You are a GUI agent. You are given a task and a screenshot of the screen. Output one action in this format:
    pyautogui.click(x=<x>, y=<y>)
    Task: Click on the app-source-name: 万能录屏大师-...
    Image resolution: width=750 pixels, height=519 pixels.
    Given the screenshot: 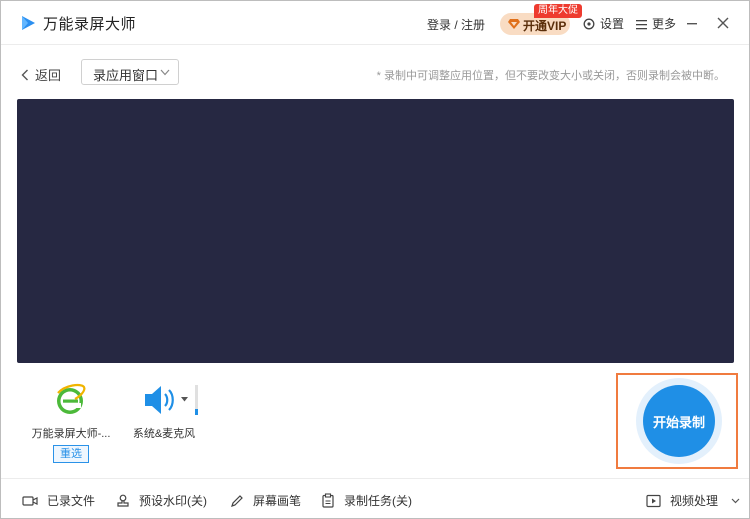 What is the action you would take?
    pyautogui.click(x=71, y=434)
    